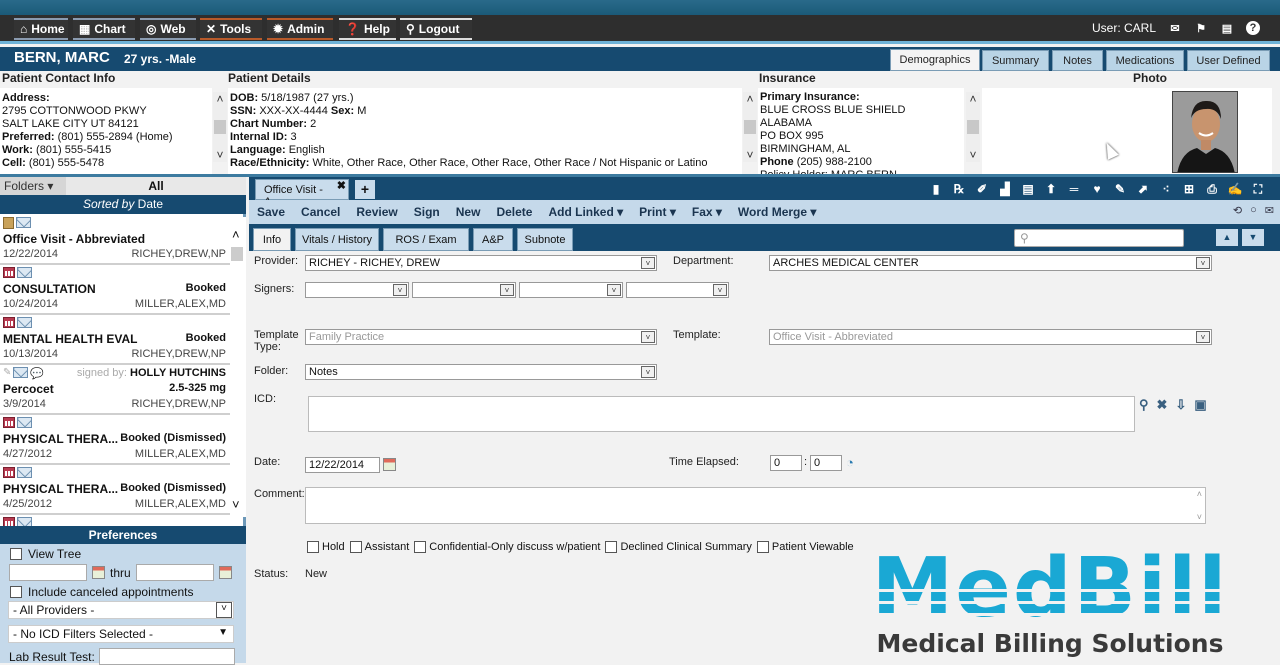  I want to click on signer-2-select: ˅, so click(464, 290).